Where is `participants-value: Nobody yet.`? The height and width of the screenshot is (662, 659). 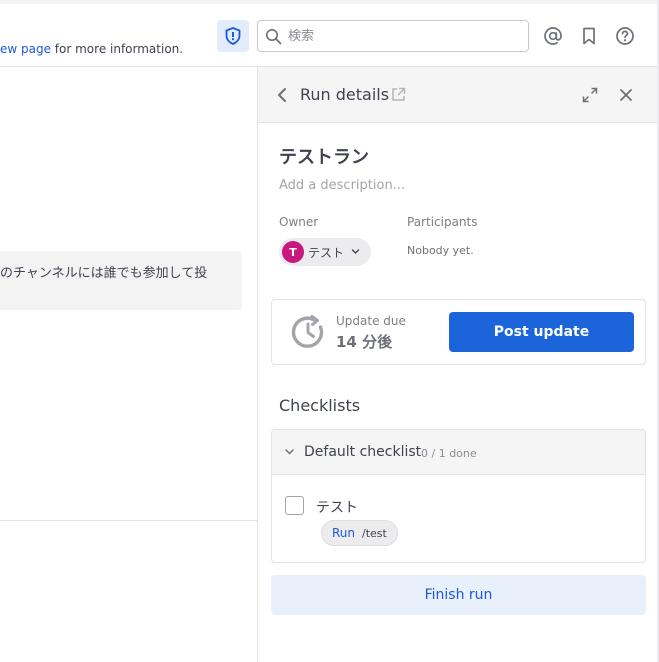 participants-value: Nobody yet. is located at coordinates (440, 250).